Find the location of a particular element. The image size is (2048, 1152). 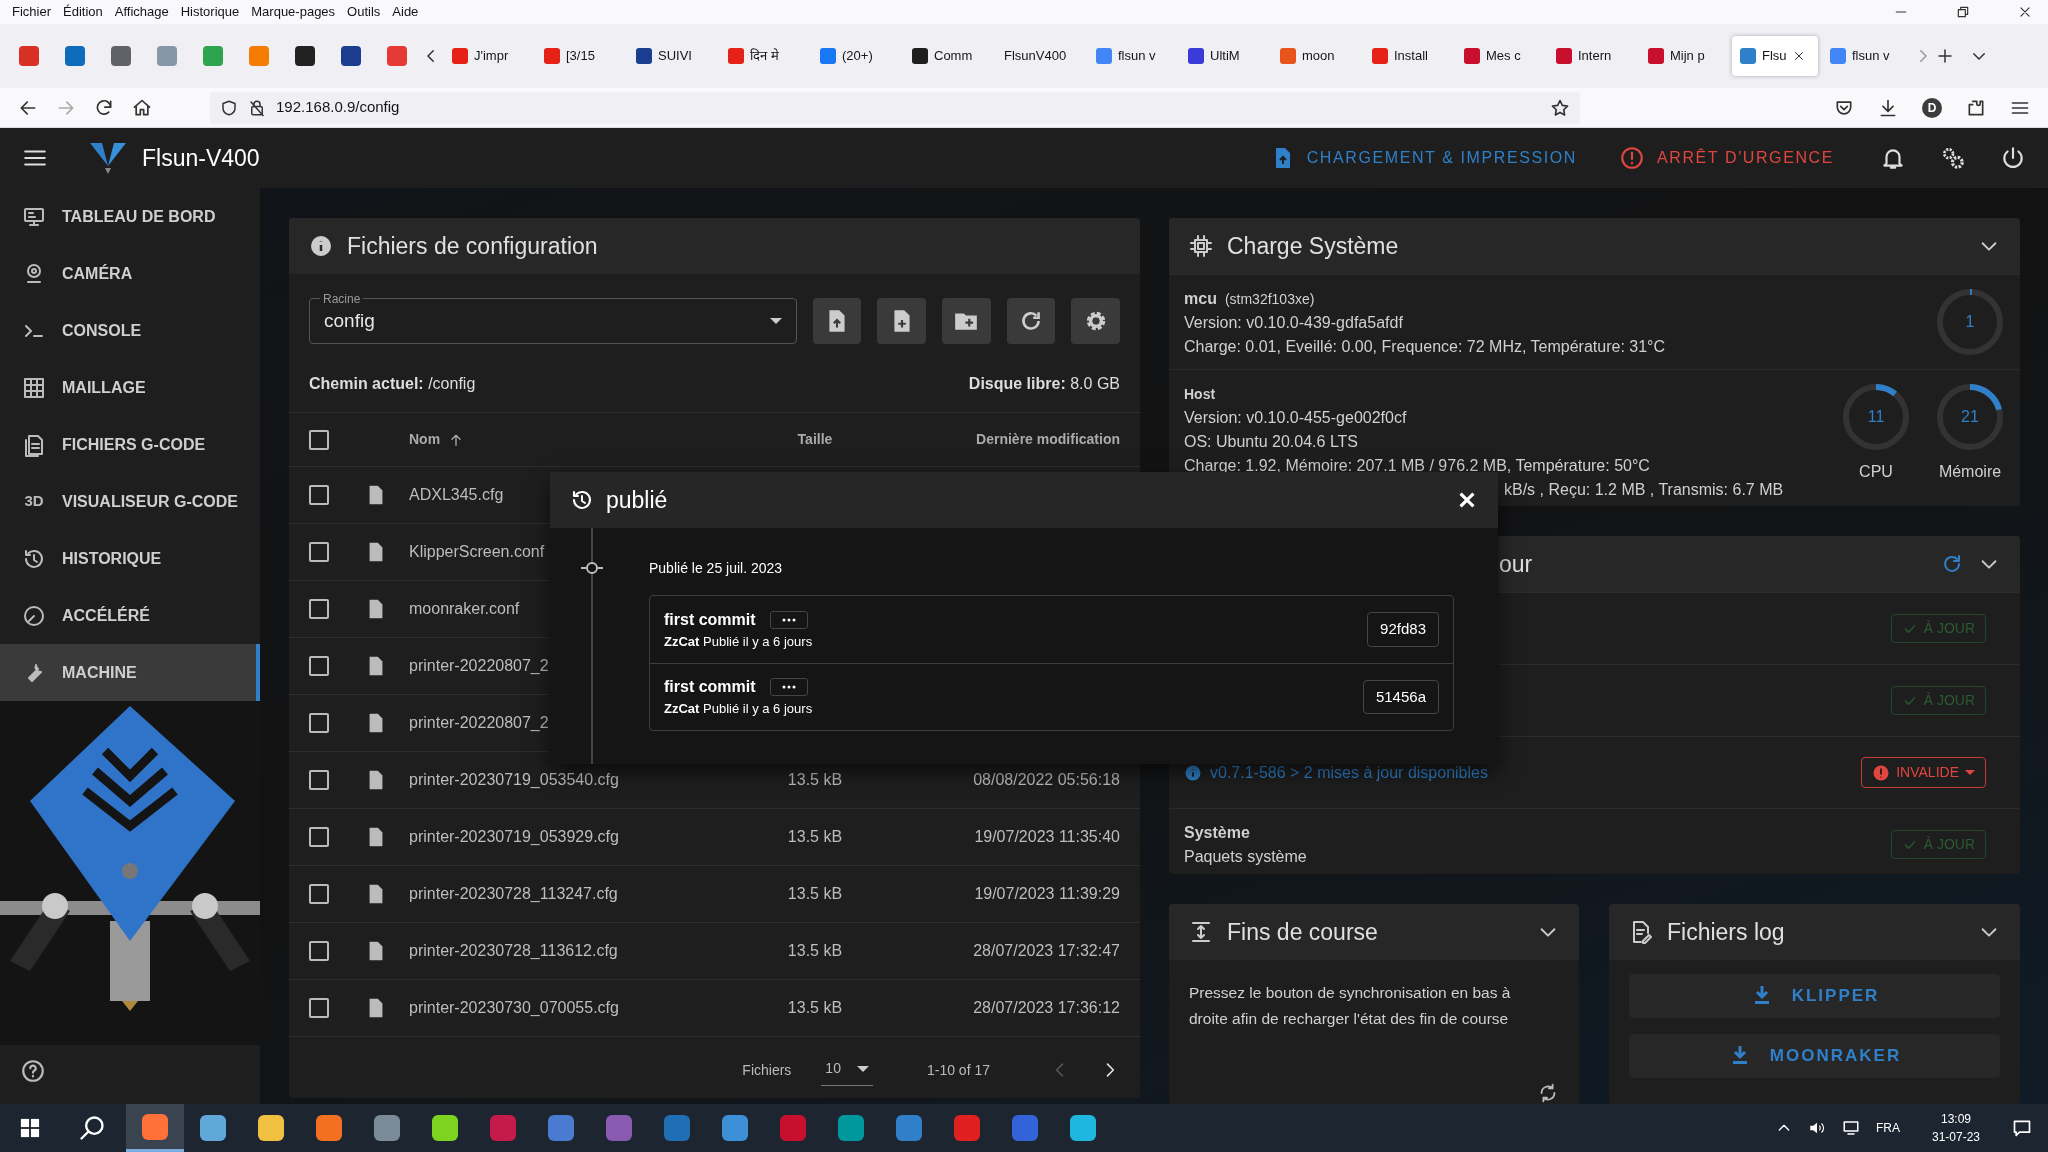

browser-tab: Flsu is located at coordinates (1775, 56).